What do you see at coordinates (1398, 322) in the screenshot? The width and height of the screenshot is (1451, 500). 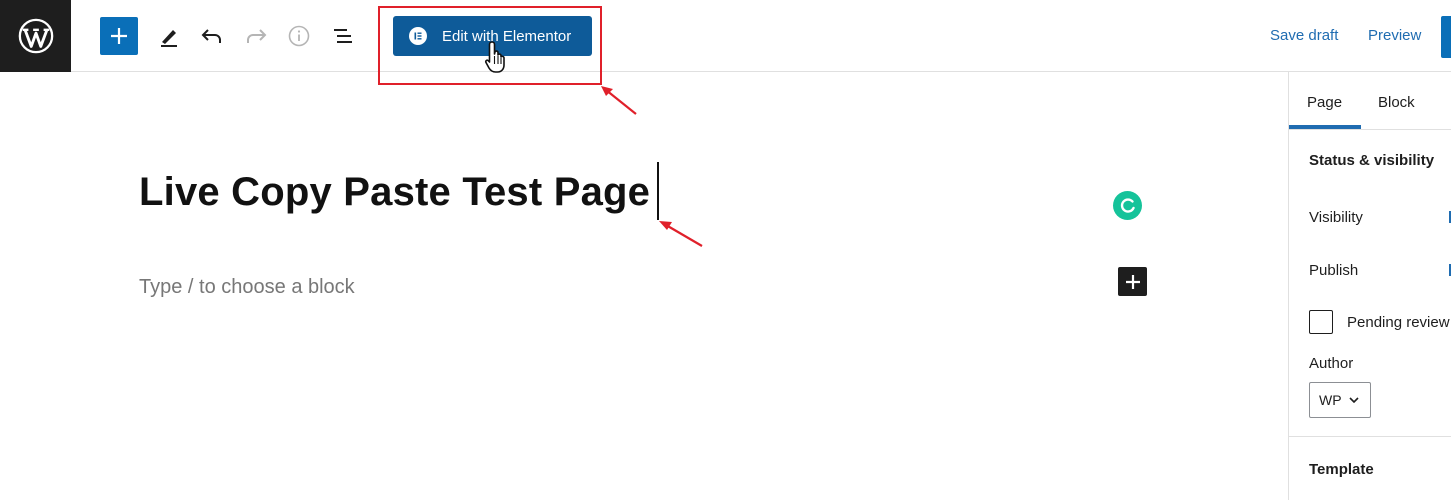 I see `pending-review-label: Pending review` at bounding box center [1398, 322].